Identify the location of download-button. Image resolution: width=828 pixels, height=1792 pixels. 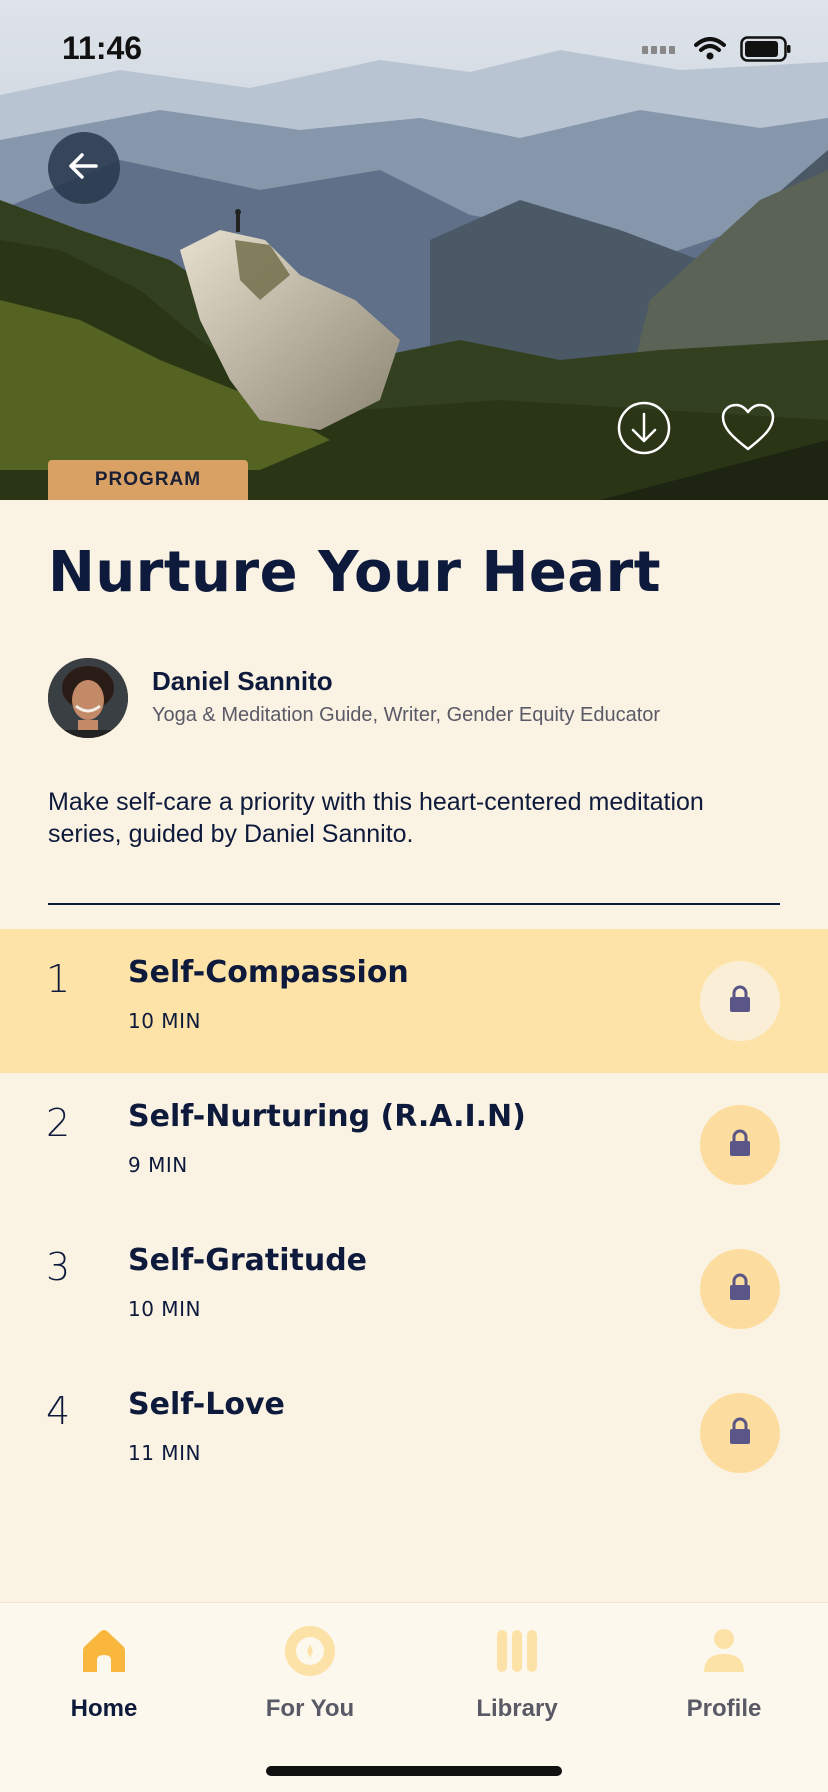
(644, 430).